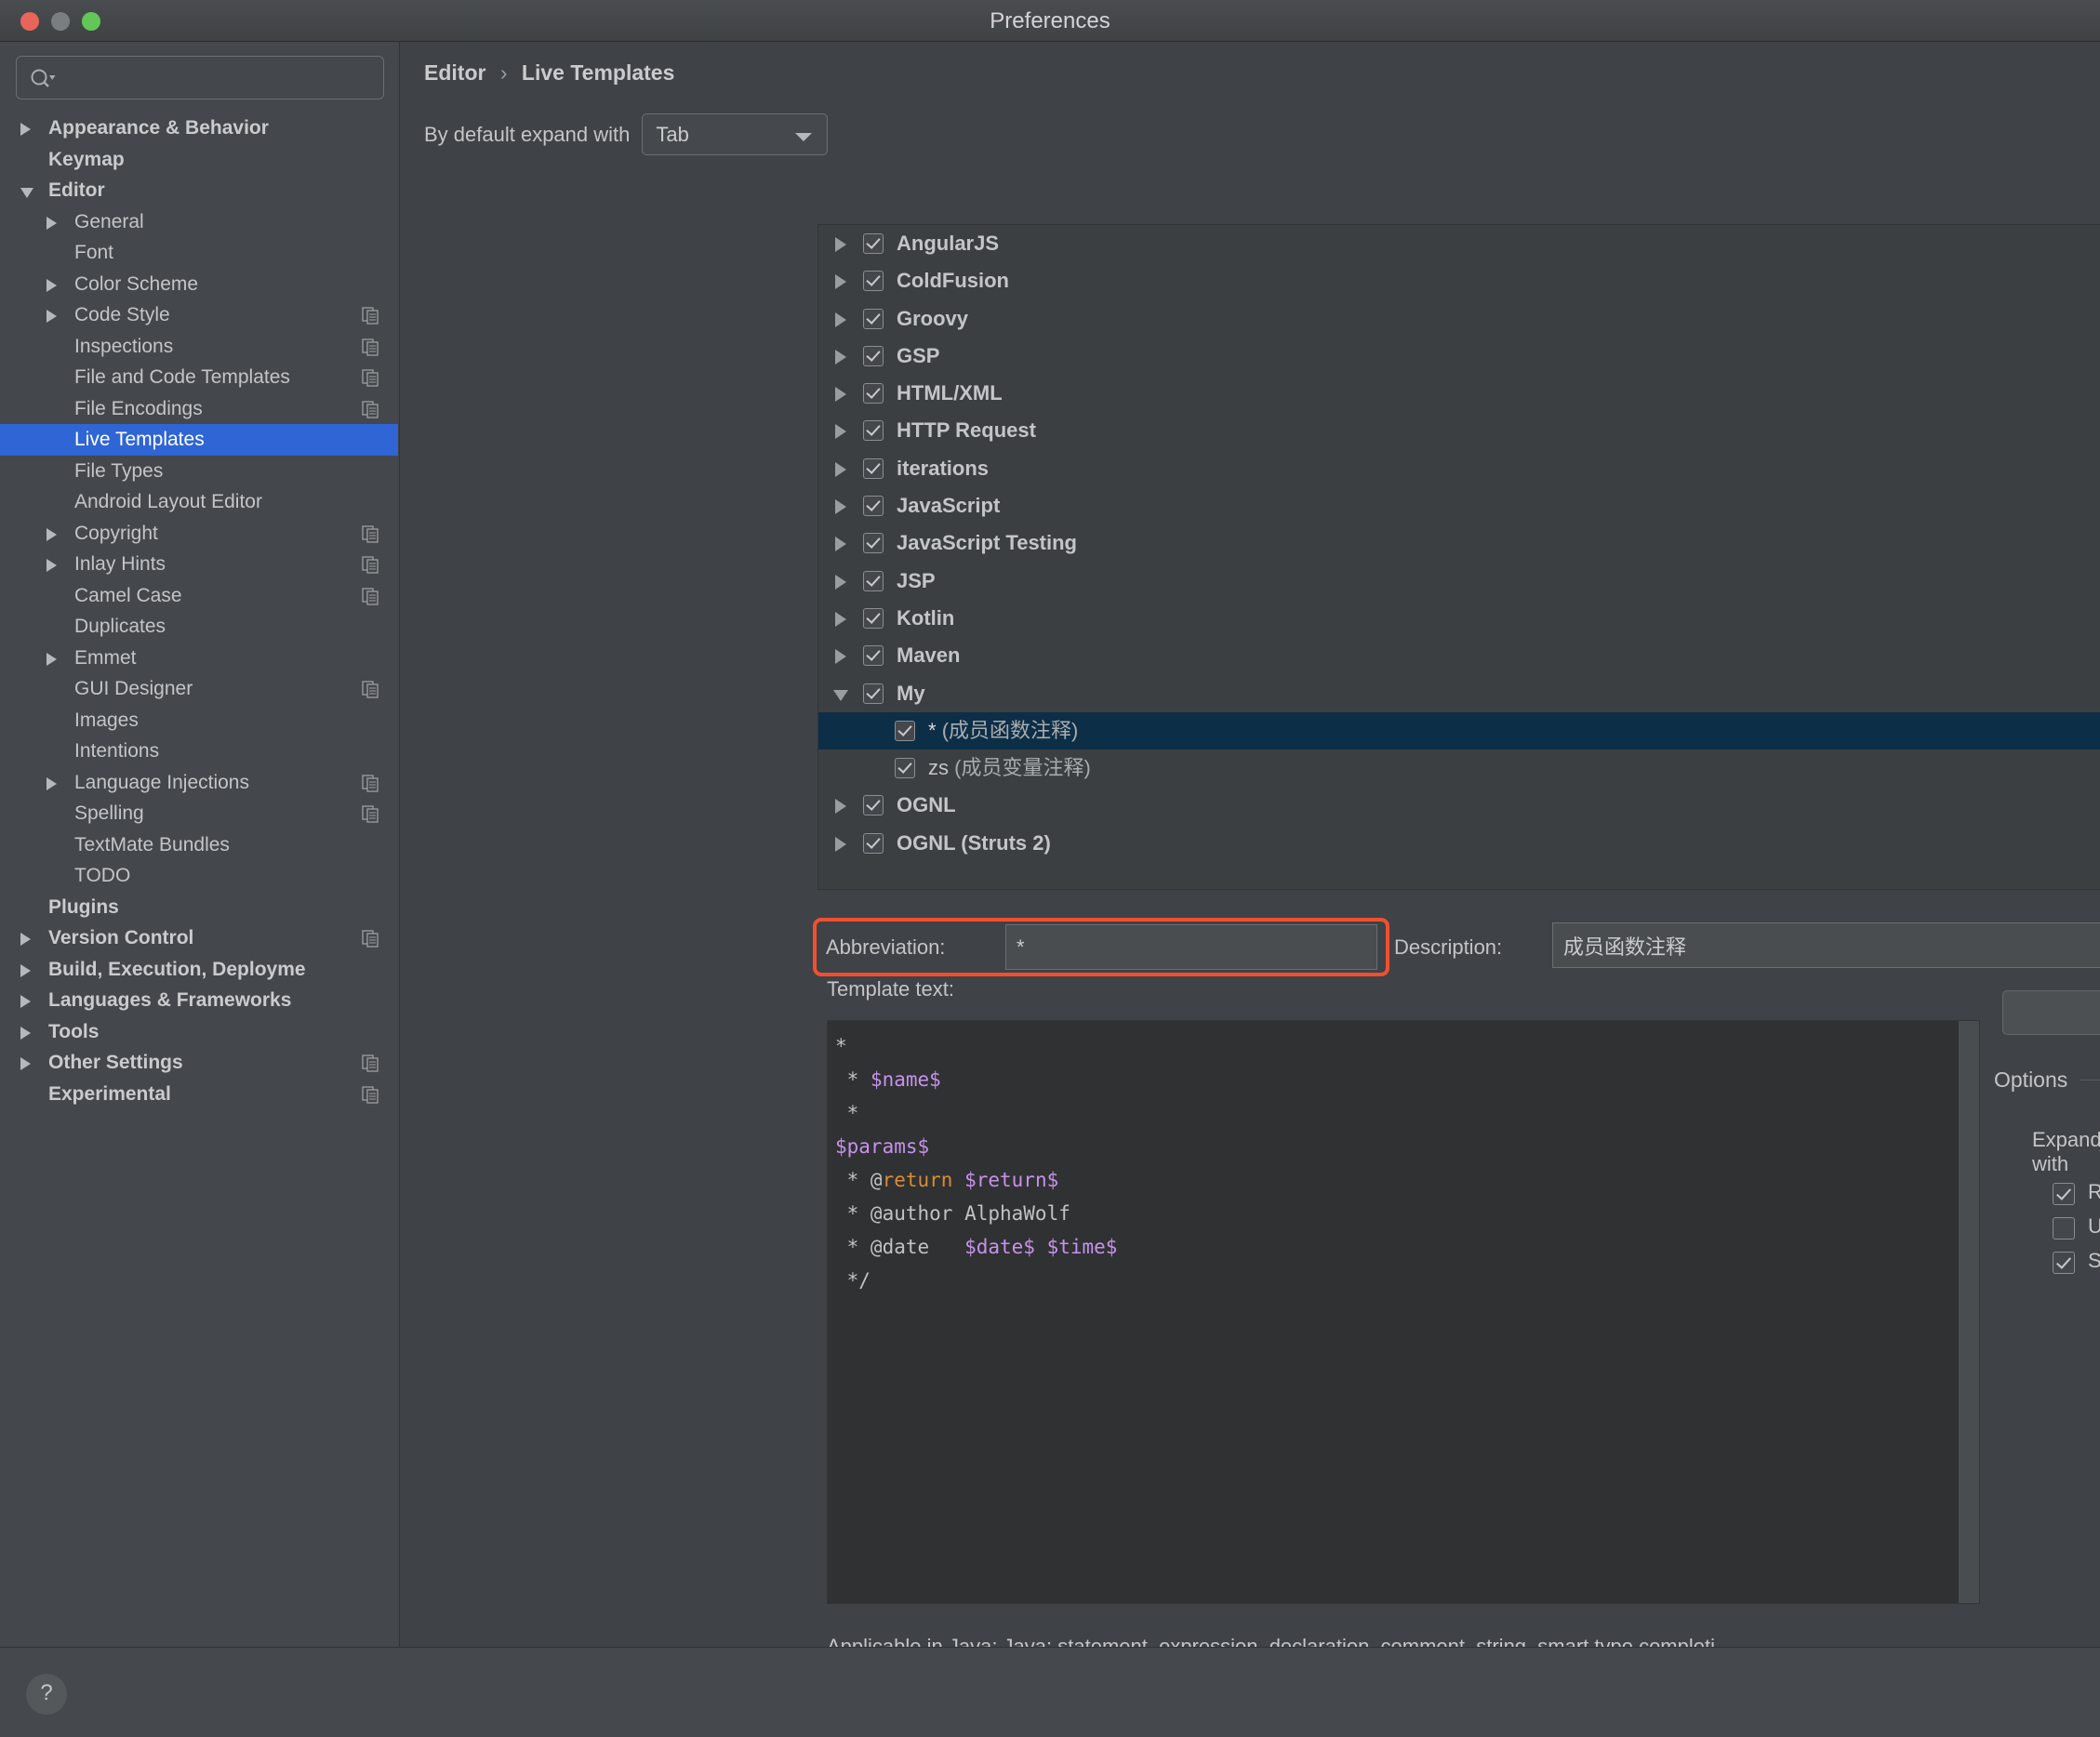  I want to click on sidebar-item-color-scheme: Color Scheme, so click(199, 284).